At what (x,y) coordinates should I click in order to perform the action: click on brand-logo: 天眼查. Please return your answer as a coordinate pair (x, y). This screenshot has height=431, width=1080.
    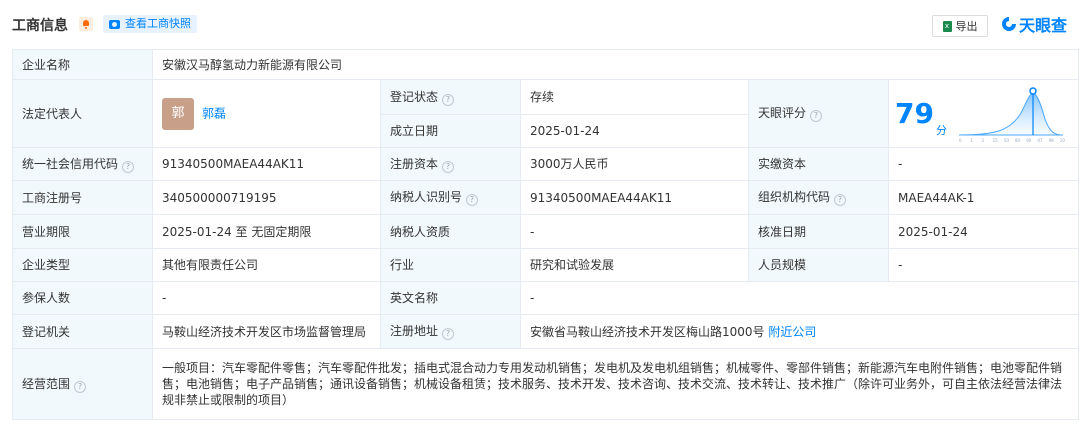
    Looking at the image, I should click on (1034, 24).